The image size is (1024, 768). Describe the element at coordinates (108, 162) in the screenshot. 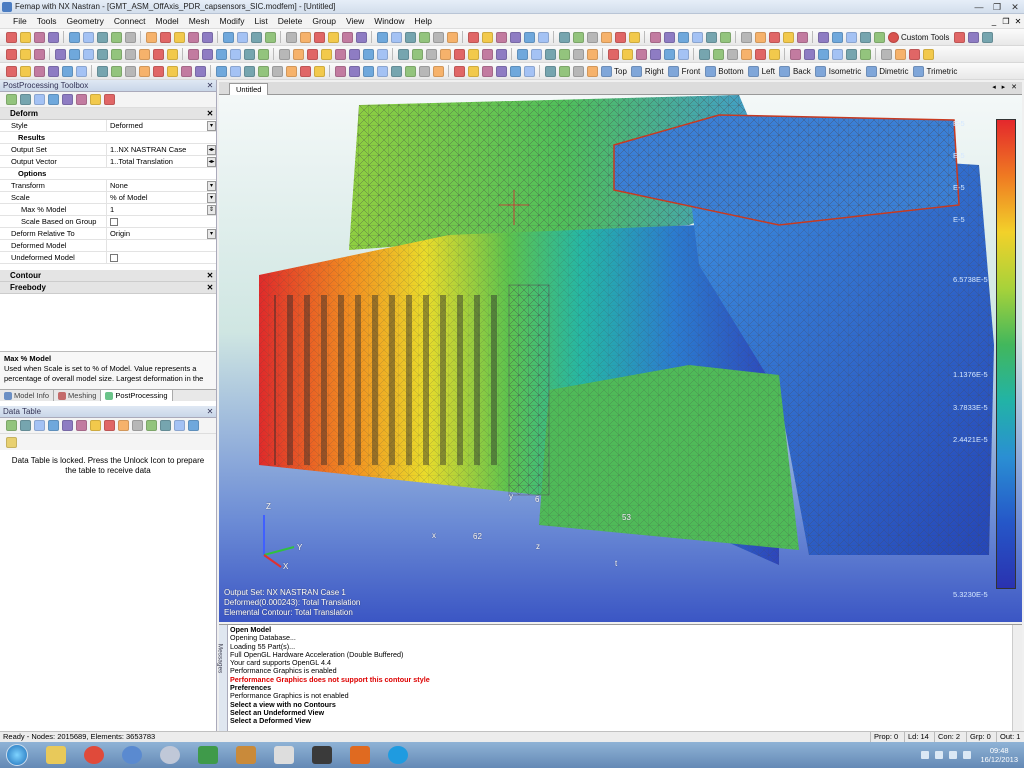

I see `output-vector-row: Output Vector 1..Total Translation ◂▸` at that location.